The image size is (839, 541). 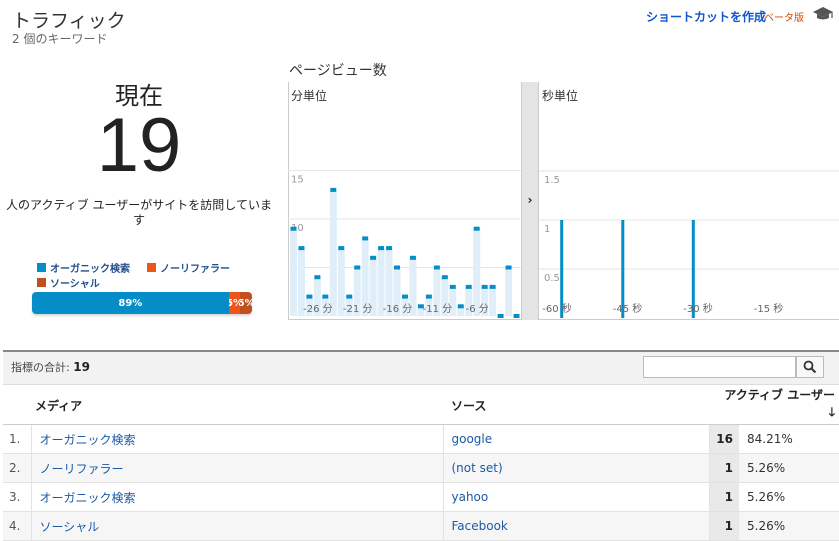 What do you see at coordinates (530, 200) in the screenshot?
I see `chevron-right-icon: ›` at bounding box center [530, 200].